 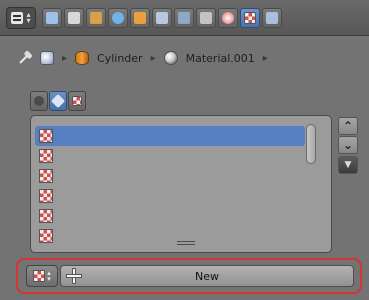 I want to click on list-scrollbar, so click(x=311, y=144).